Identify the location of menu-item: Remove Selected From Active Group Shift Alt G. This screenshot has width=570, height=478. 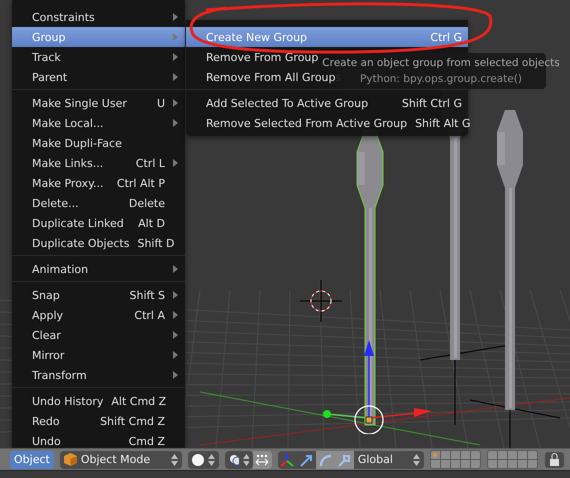
(327, 123).